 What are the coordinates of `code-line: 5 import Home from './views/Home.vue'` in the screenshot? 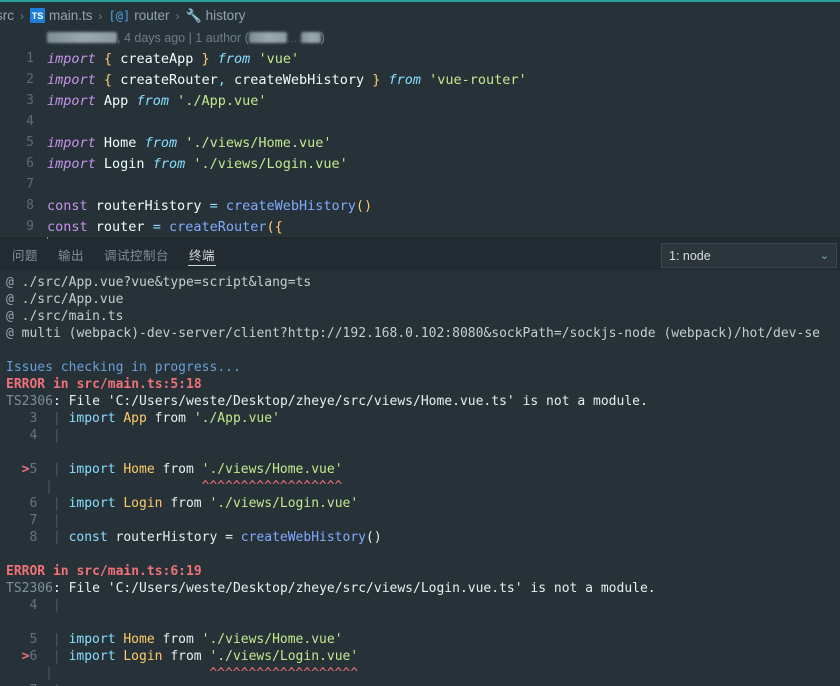 It's located at (420, 142).